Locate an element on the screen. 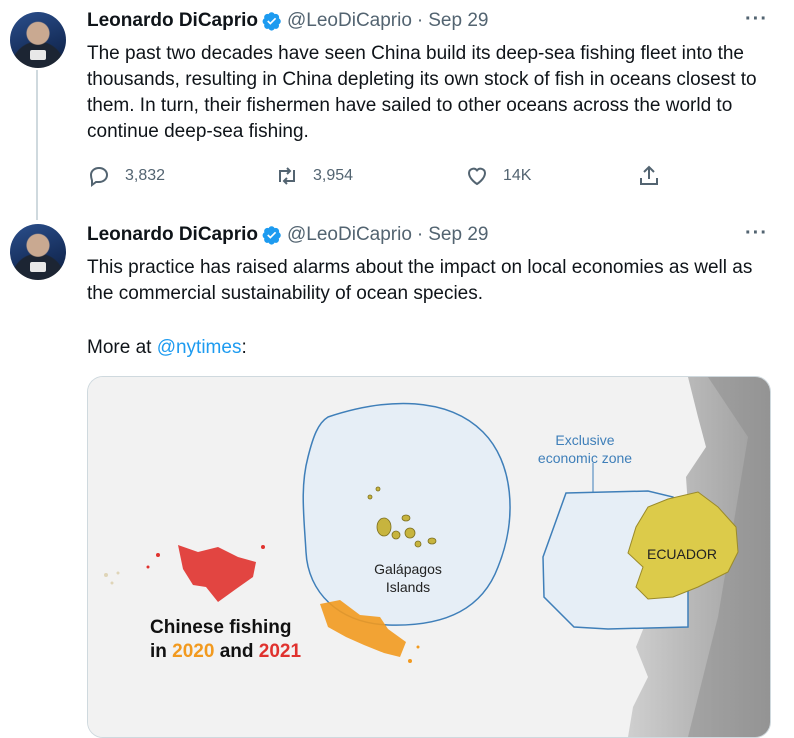  legend-year-2021: 2021 is located at coordinates (280, 651).